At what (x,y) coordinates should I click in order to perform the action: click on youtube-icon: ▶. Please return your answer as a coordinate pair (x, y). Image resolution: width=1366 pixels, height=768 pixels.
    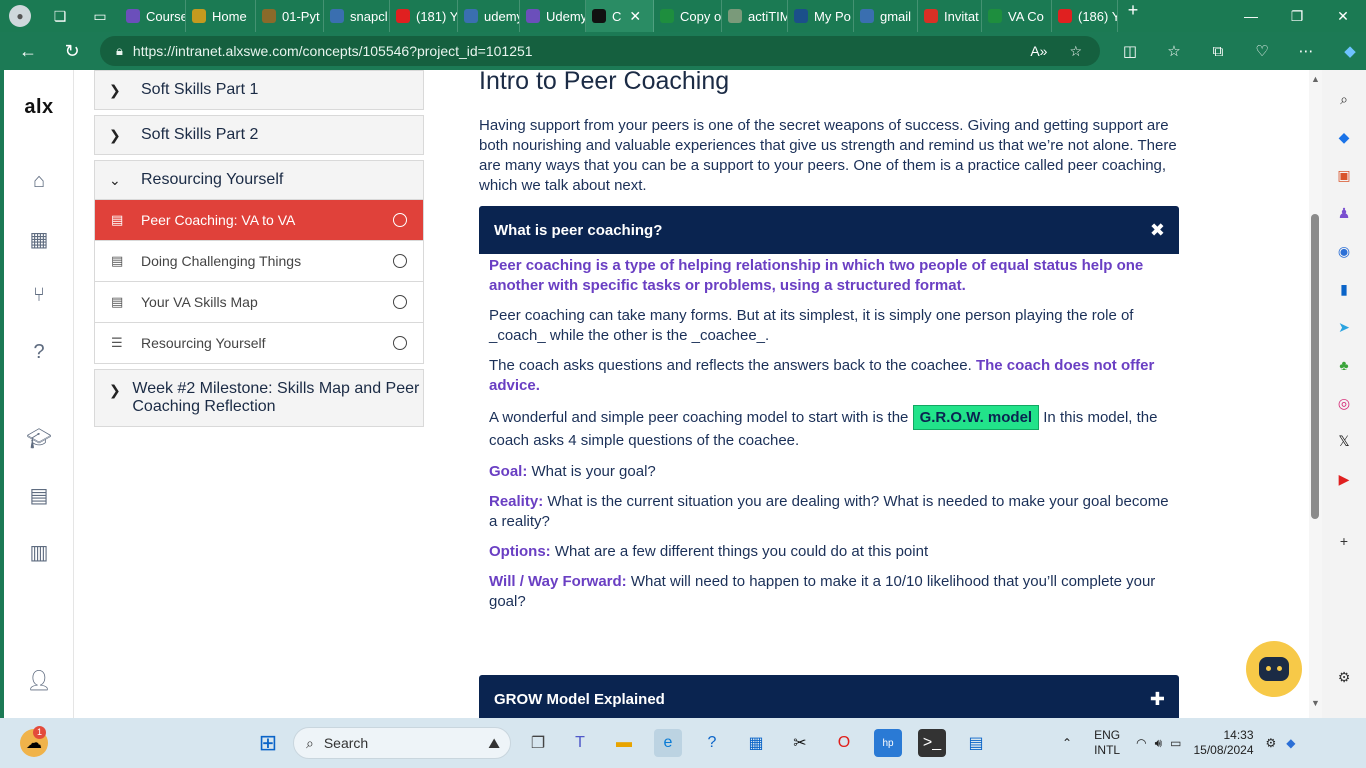
    Looking at the image, I should click on (1344, 479).